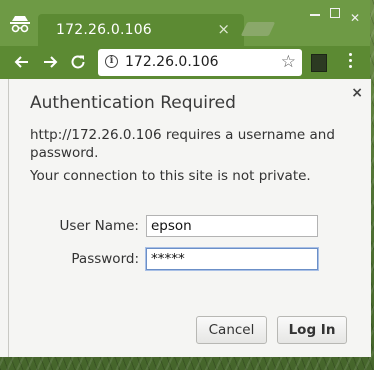  What do you see at coordinates (105, 259) in the screenshot?
I see `password-label: Password:` at bounding box center [105, 259].